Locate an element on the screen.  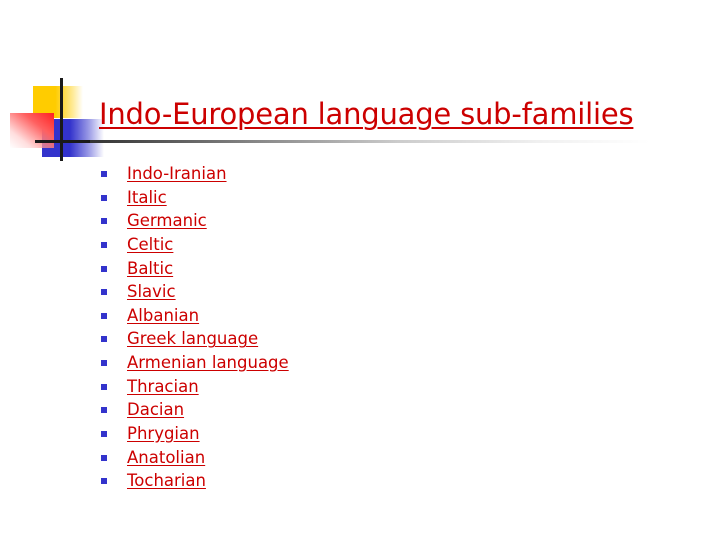
list-item: Thracian is located at coordinates (194, 387).